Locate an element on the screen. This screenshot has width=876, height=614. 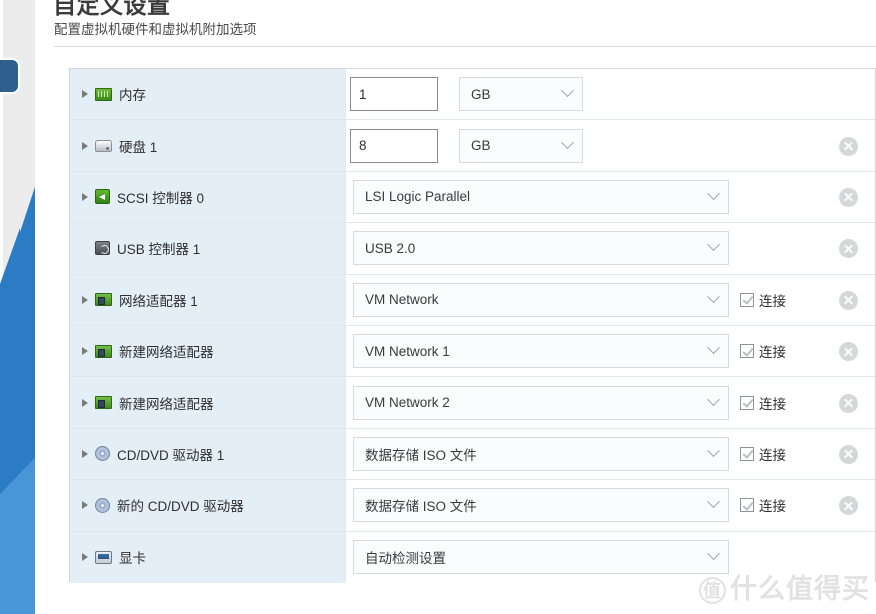
settings-row-name: SCSI 控制器 0 is located at coordinates (161, 198).